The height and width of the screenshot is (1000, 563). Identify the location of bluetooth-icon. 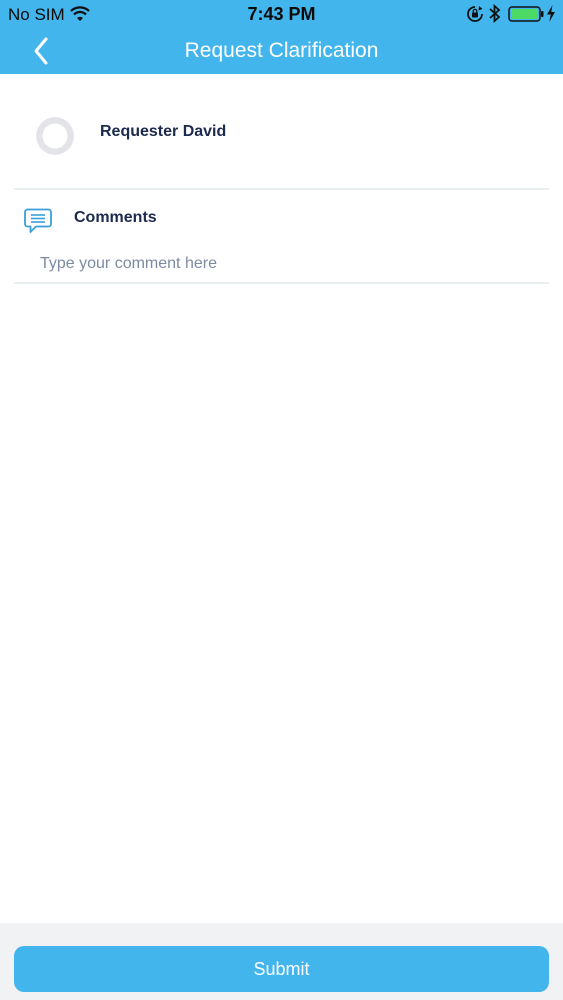
(495, 15).